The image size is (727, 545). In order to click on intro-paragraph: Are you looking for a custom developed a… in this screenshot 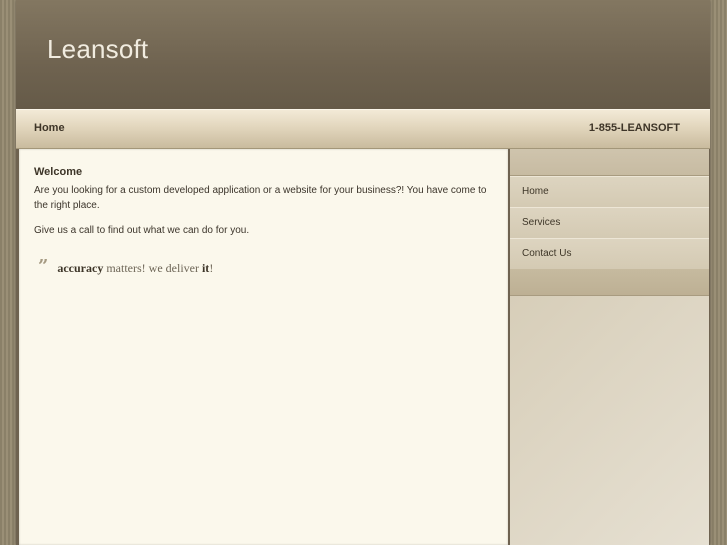, I will do `click(260, 198)`.